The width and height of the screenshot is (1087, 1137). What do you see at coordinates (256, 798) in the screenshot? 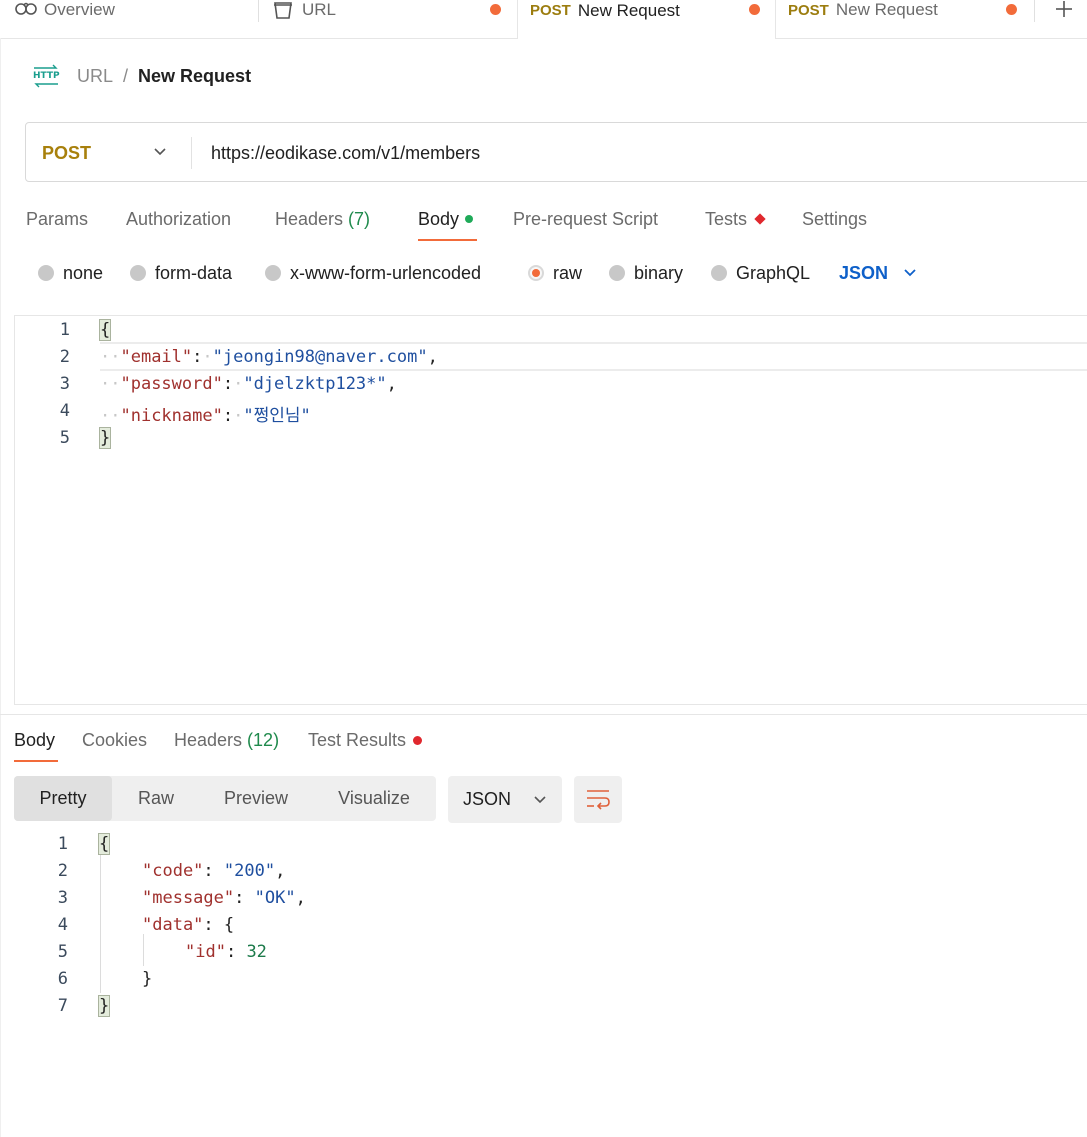
I see `view-preview: Preview` at bounding box center [256, 798].